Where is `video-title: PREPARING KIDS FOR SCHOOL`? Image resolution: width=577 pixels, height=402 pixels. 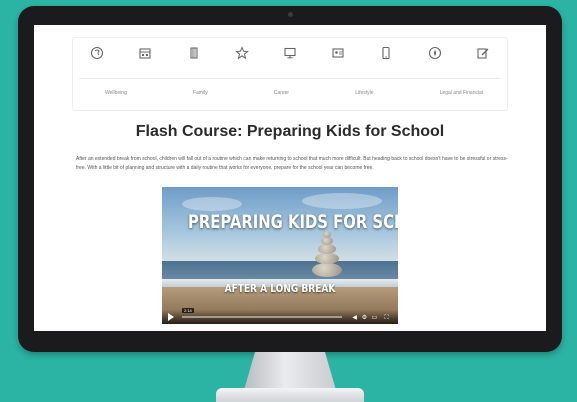
video-title: PREPARING KIDS FOR SCHOOL is located at coordinates (292, 222).